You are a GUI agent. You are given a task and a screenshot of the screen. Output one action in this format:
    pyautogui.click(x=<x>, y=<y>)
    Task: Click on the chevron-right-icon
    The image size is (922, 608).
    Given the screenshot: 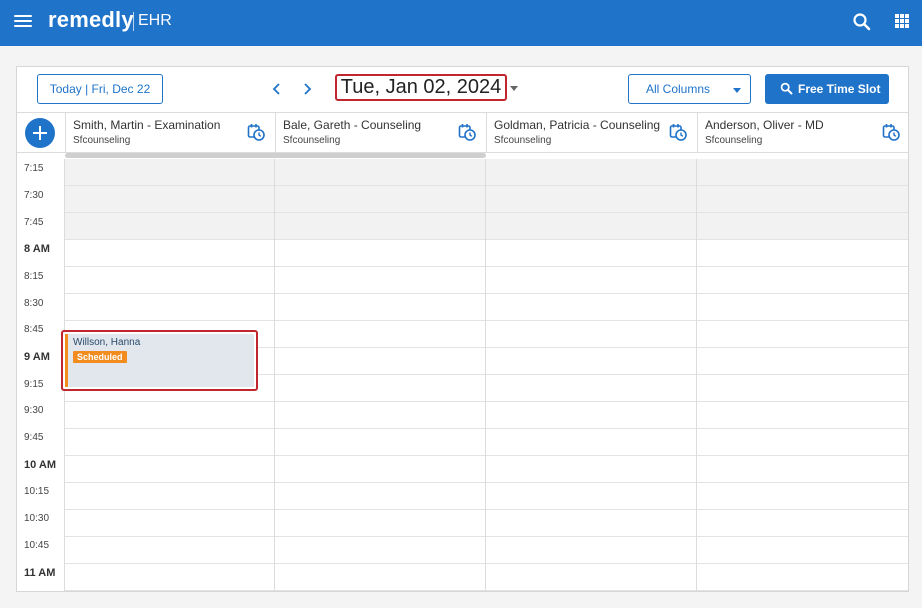 What is the action you would take?
    pyautogui.click(x=307, y=89)
    